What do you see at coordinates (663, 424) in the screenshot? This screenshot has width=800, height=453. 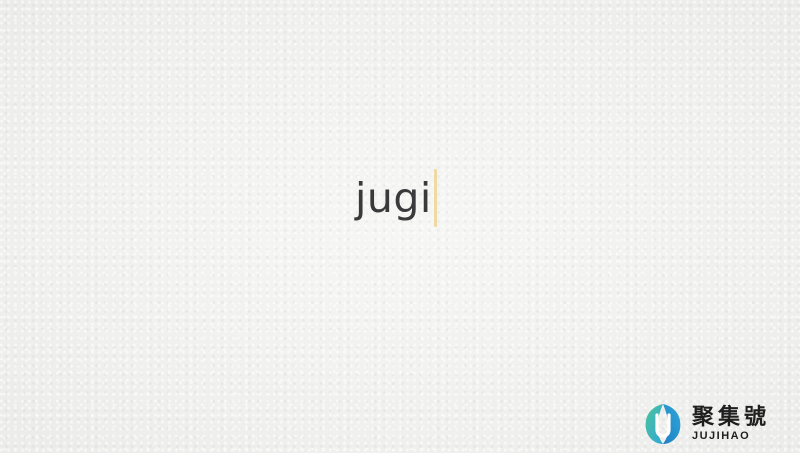 I see `jujihao-logo-icon` at bounding box center [663, 424].